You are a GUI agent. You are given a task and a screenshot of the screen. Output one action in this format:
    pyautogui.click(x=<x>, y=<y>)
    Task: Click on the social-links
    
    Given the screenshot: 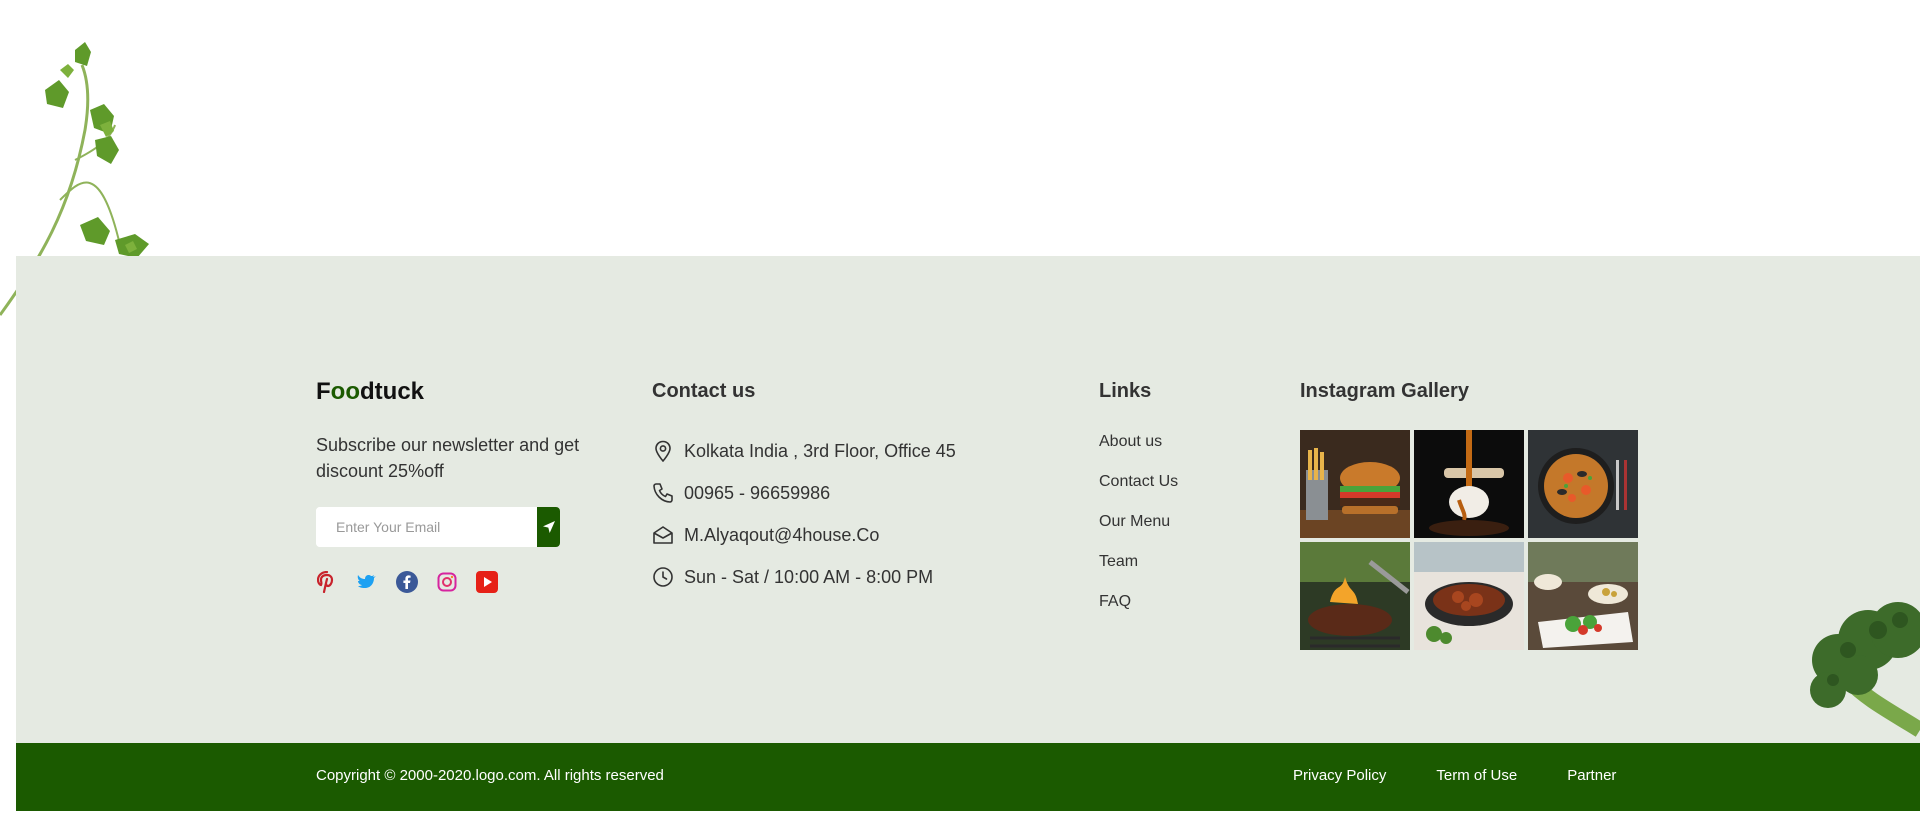 What is the action you would take?
    pyautogui.click(x=407, y=582)
    